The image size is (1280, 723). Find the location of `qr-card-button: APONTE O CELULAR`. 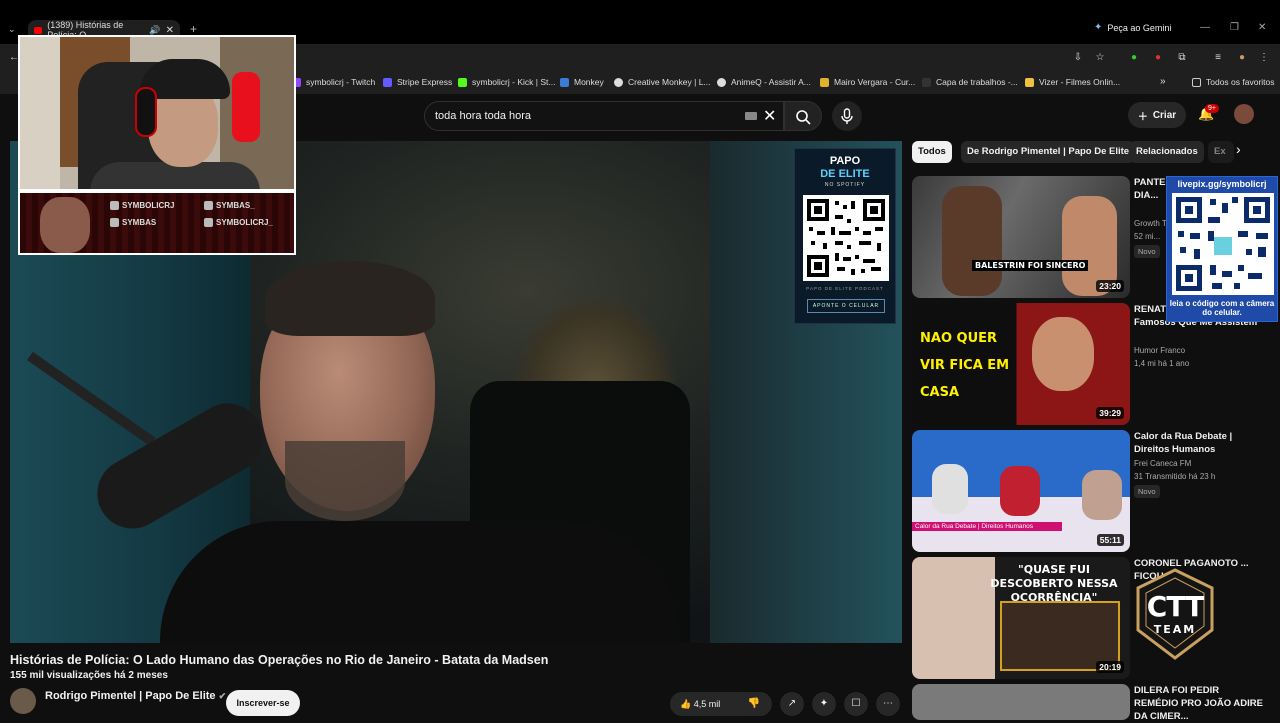

qr-card-button: APONTE O CELULAR is located at coordinates (846, 306).